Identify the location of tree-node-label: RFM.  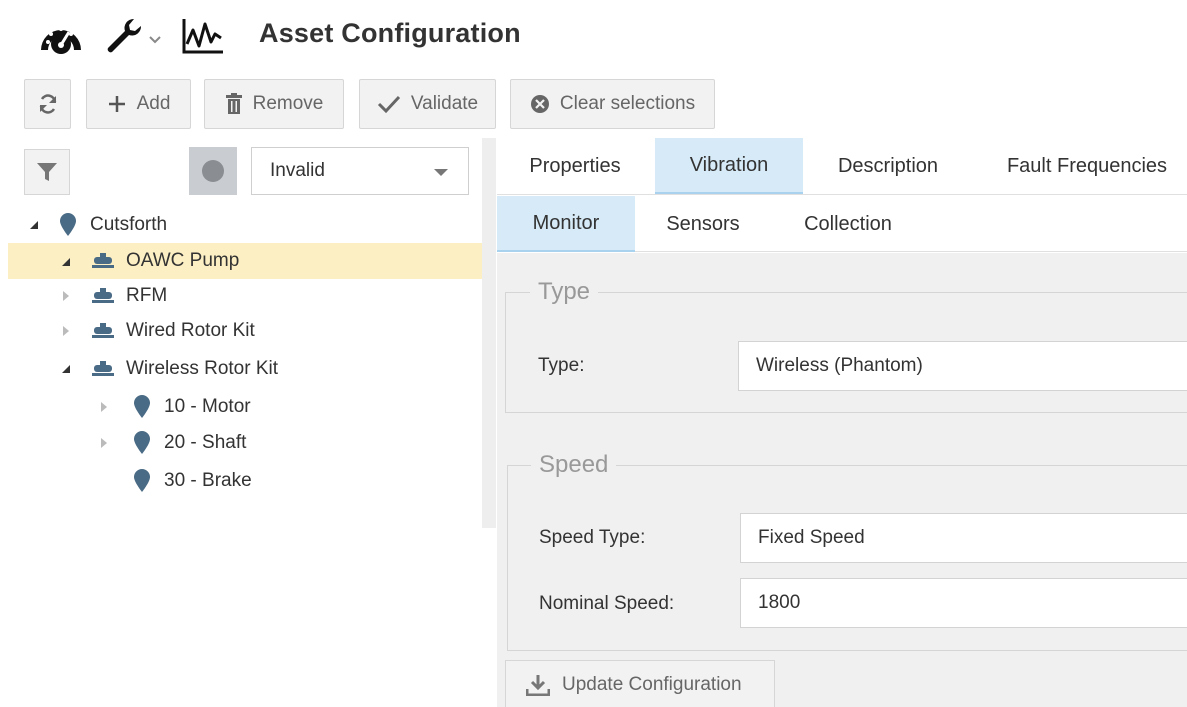
(147, 295).